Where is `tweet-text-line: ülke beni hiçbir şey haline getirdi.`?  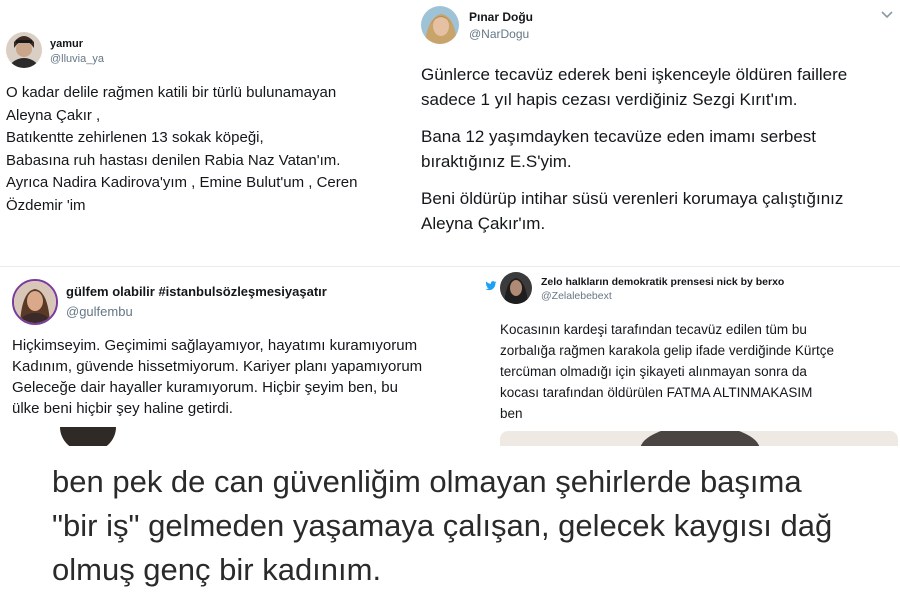
tweet-text-line: ülke beni hiçbir şey haline getirdi. is located at coordinates (122, 408).